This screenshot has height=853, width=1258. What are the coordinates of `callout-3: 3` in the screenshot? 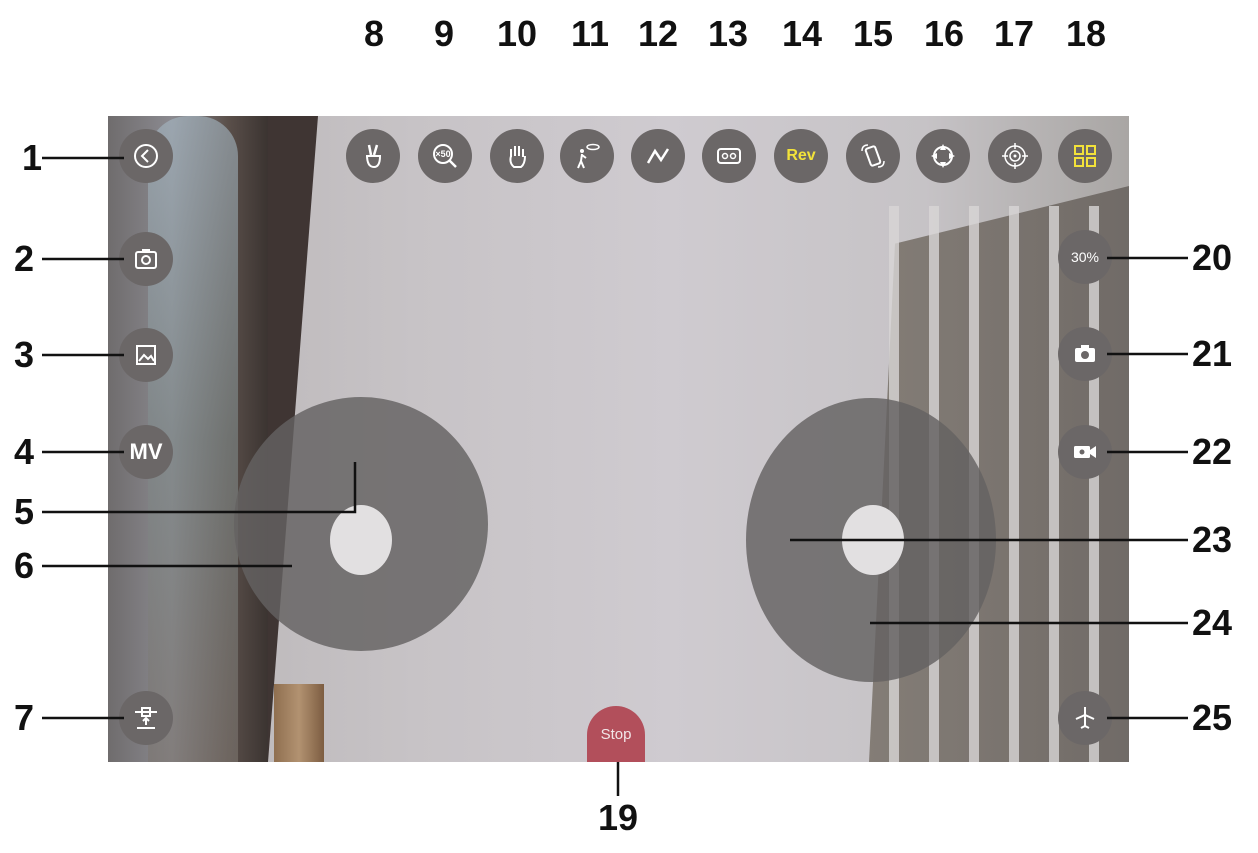 It's located at (24, 354).